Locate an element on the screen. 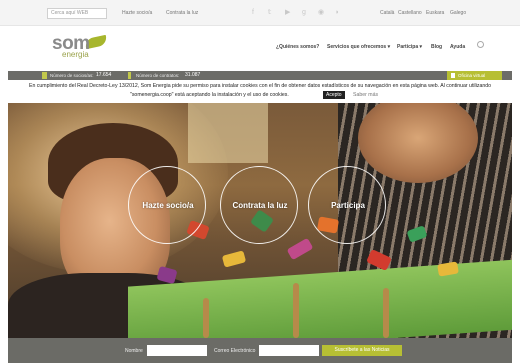  flickr-icon: ◉ is located at coordinates (321, 12).